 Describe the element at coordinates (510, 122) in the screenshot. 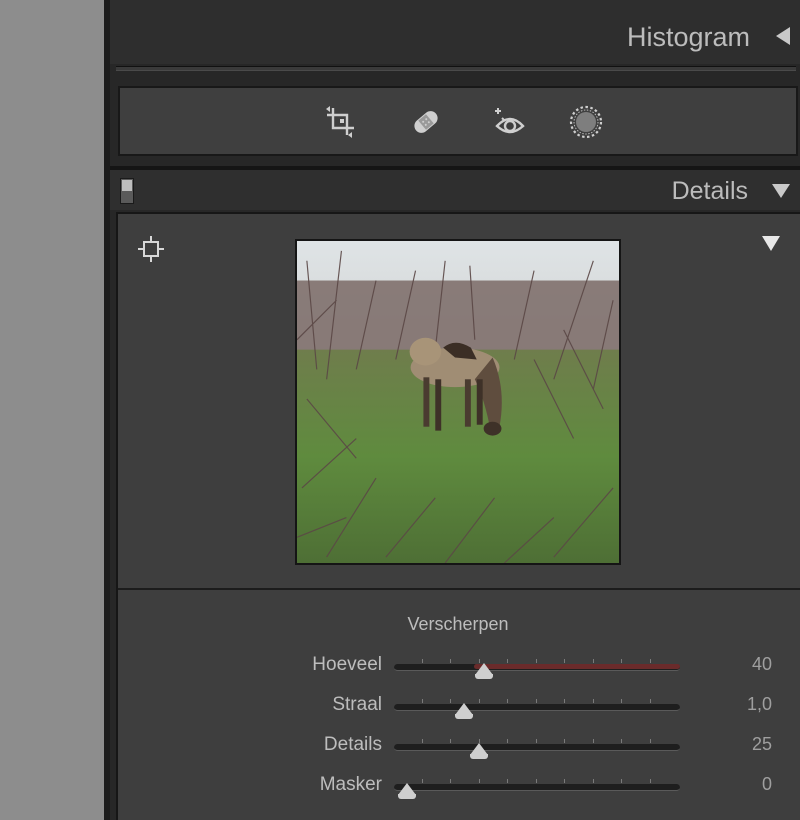

I see `red-eye-icon` at that location.